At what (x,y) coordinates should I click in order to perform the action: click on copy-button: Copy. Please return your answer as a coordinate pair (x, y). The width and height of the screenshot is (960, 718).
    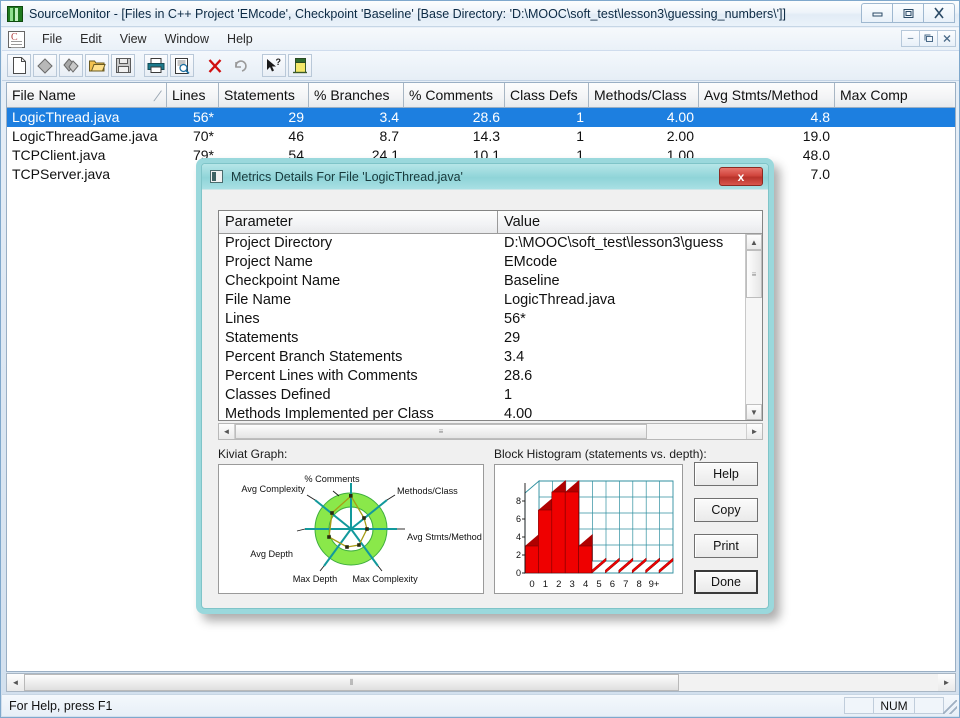
    Looking at the image, I should click on (726, 510).